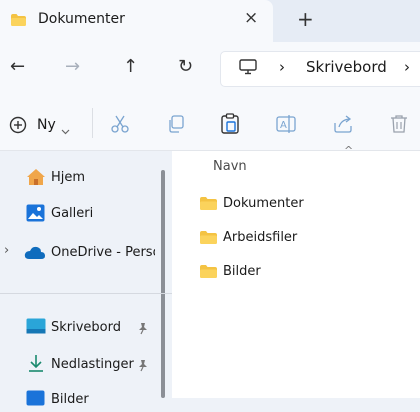  Describe the element at coordinates (68, 177) in the screenshot. I see `sidebar-item-label: Hjem` at that location.